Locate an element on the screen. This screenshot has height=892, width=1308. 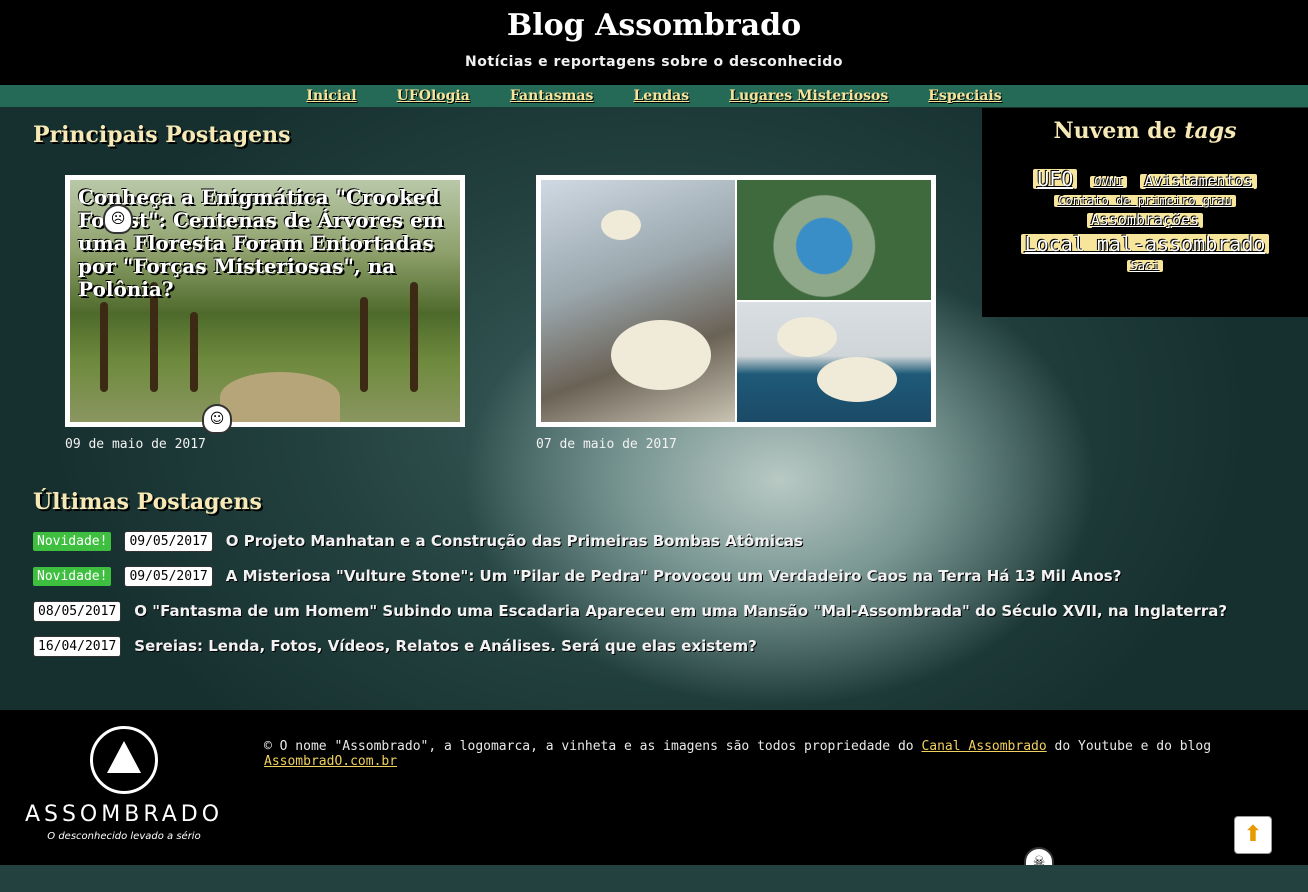
assombrado-logo: ASSOMBRADO O desconhecido levado a sério is located at coordinates (124, 787).